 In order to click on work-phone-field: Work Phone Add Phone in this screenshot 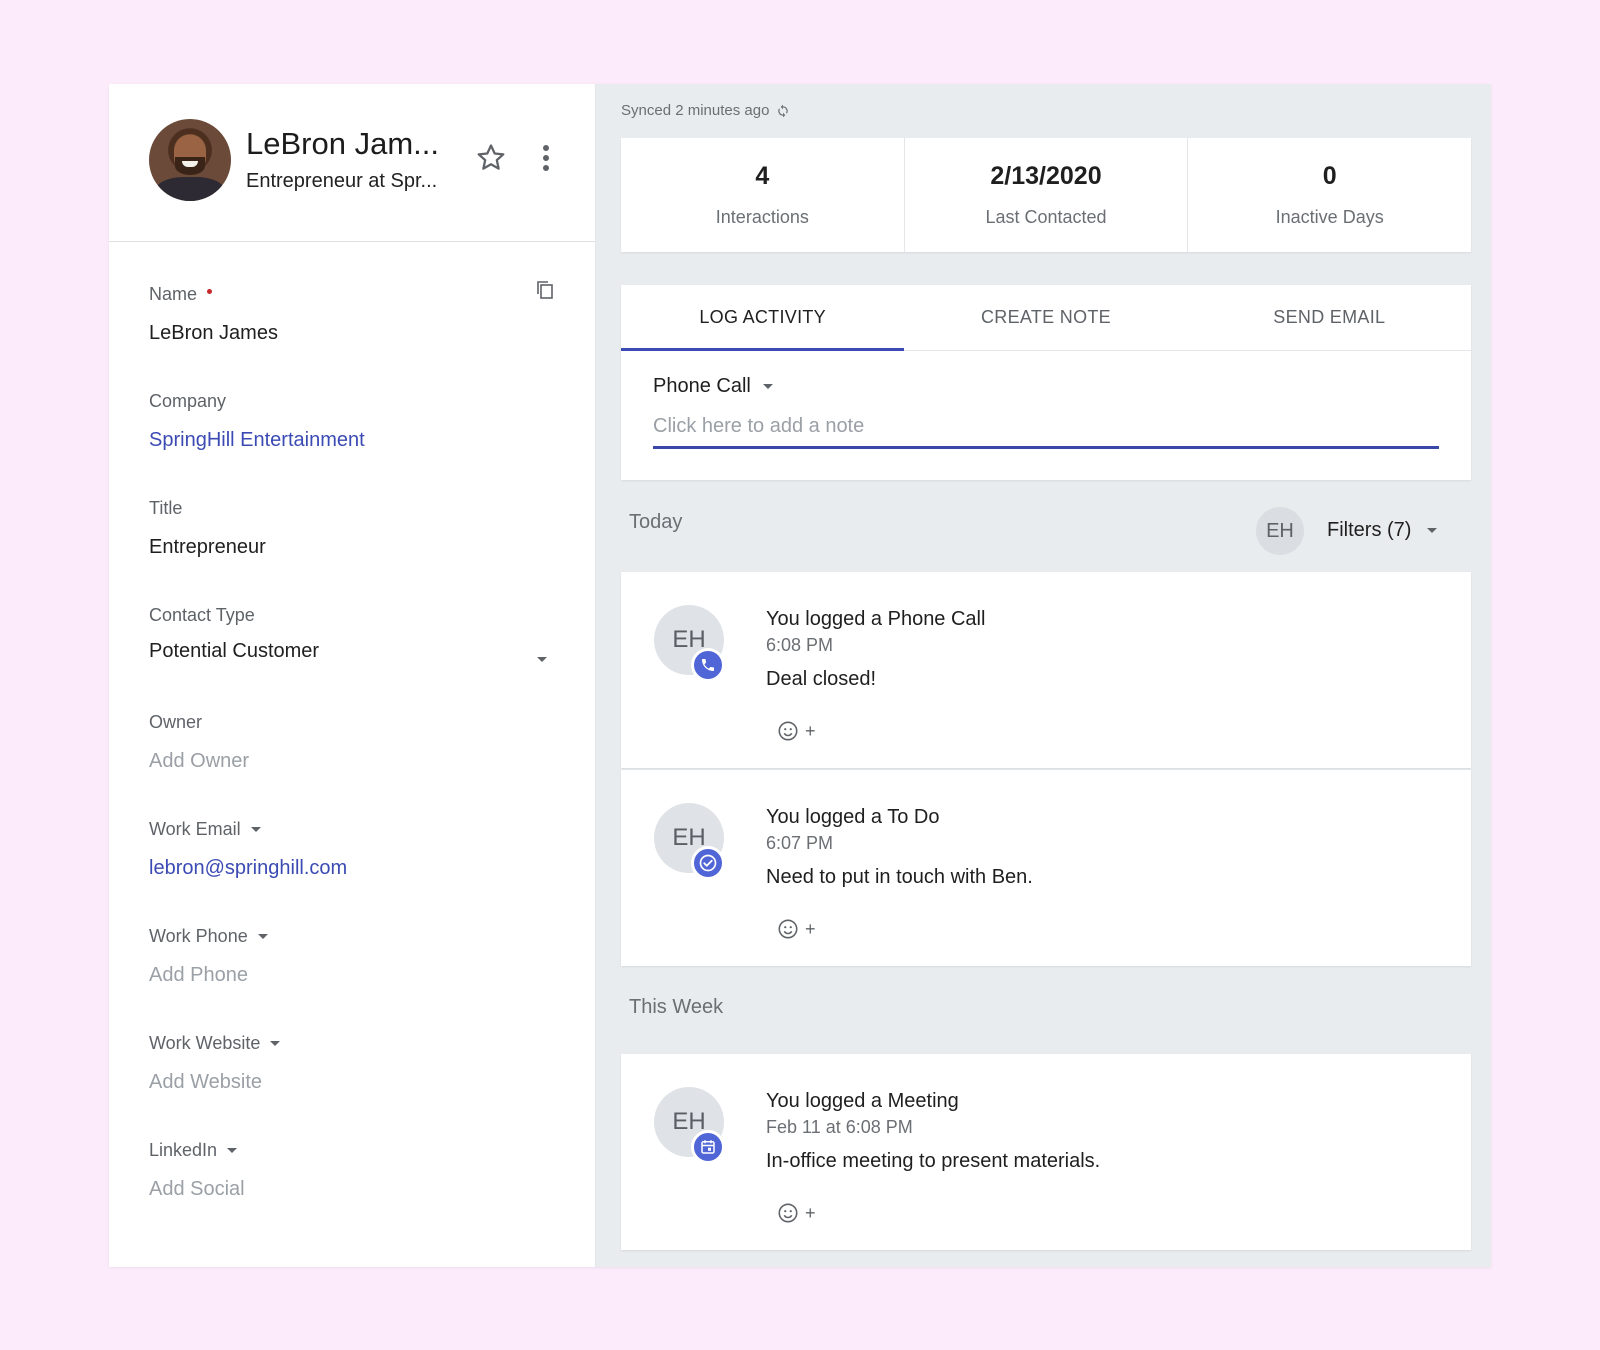, I will do `click(354, 956)`.